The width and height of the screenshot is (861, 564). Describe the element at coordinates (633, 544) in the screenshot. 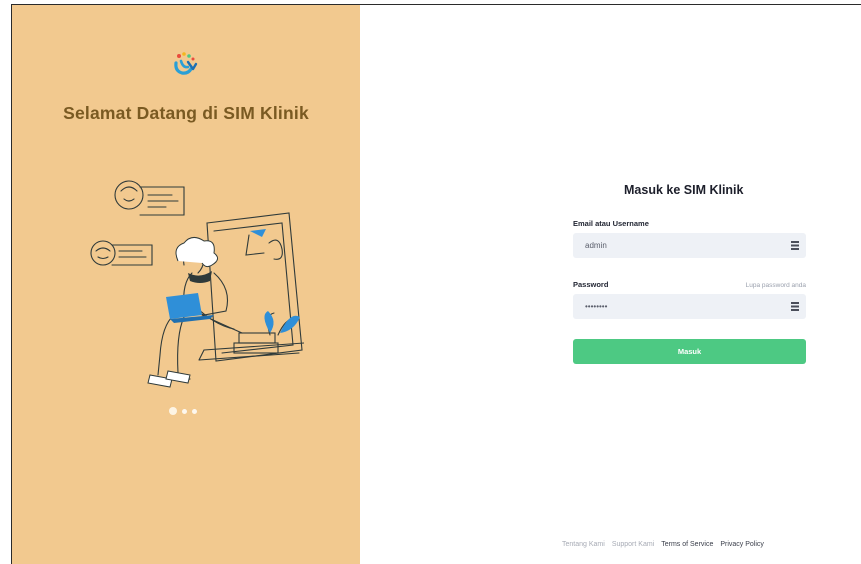

I see `footer-support-link: Support Kami` at that location.